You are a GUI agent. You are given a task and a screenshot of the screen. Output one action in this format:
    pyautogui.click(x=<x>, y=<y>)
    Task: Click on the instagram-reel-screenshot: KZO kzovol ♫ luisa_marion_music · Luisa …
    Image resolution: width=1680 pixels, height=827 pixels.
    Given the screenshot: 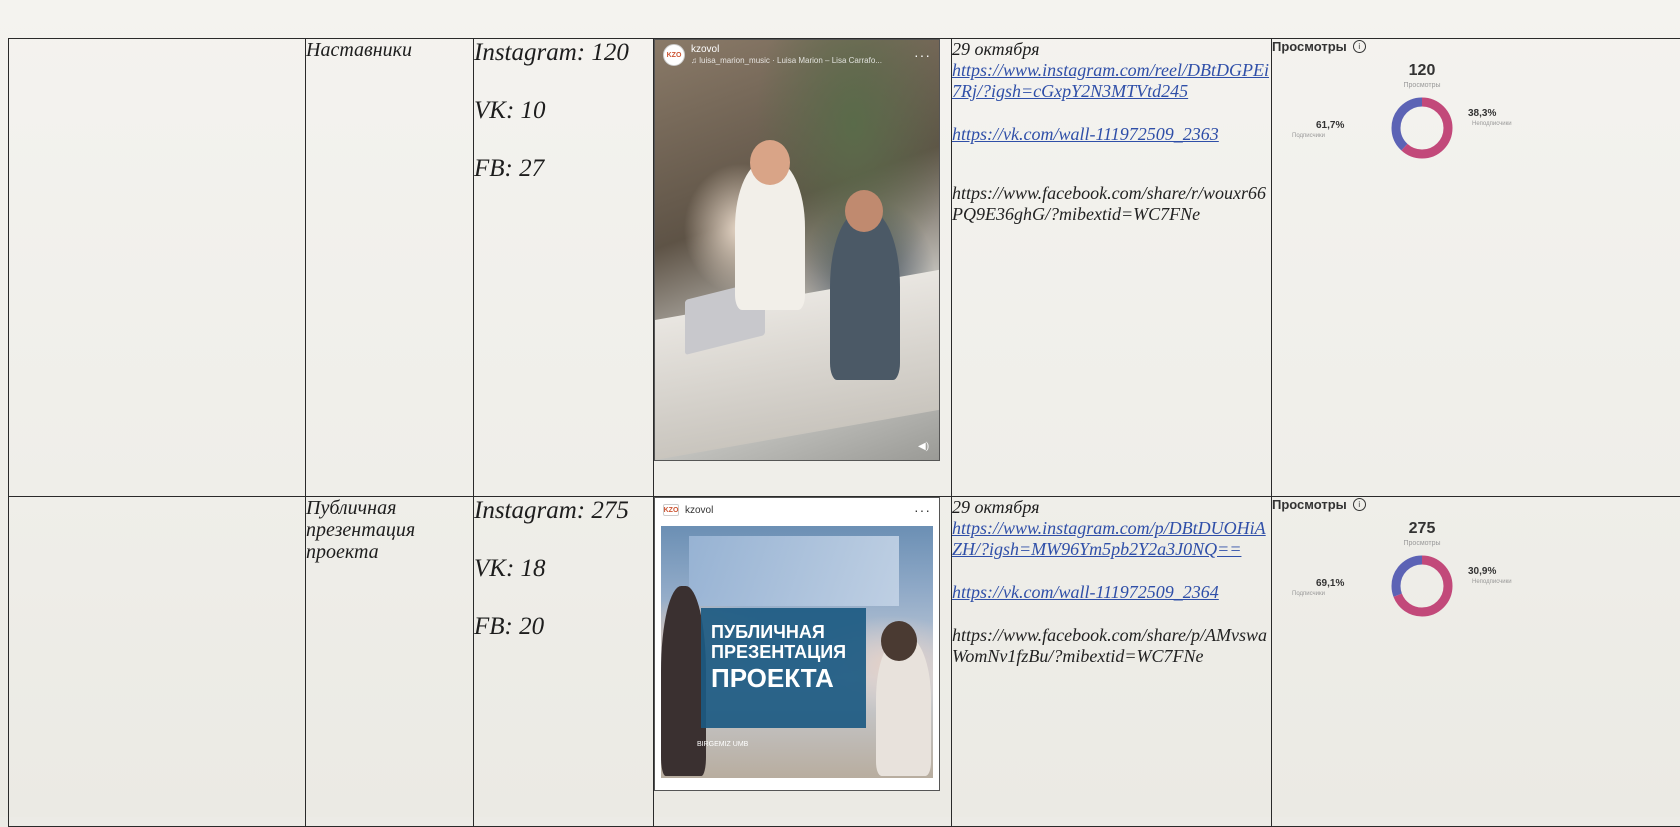 What is the action you would take?
    pyautogui.click(x=797, y=250)
    